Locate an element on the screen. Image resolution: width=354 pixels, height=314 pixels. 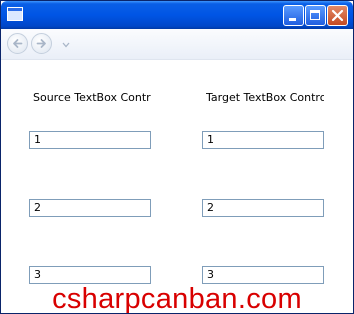
close-icon is located at coordinates (337, 15).